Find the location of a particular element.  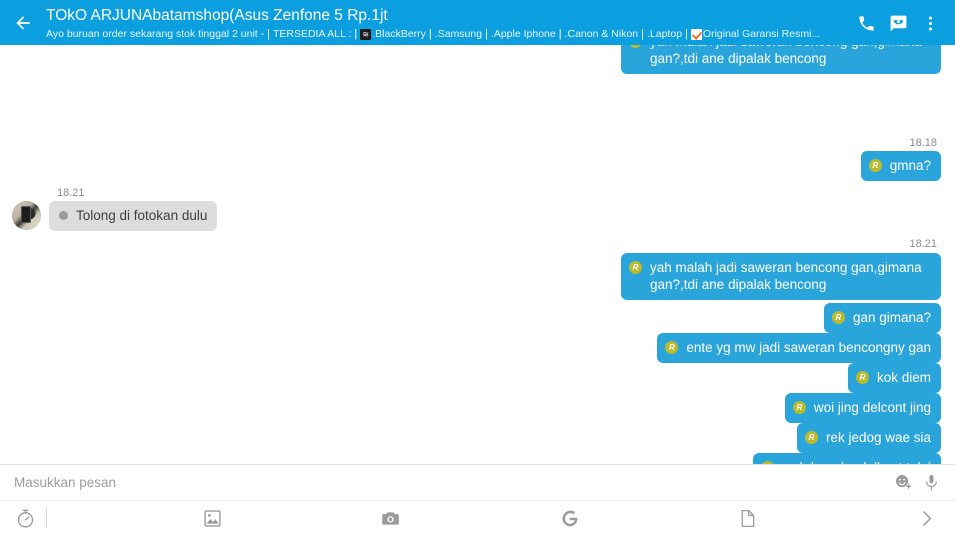

message-bubble-outgoing: R gmna? is located at coordinates (900, 166).